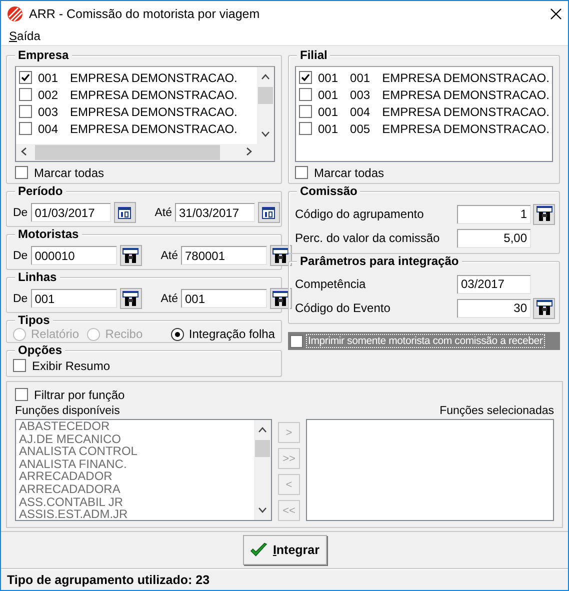  I want to click on list-item: AJ.DE MECANICO, so click(135, 439).